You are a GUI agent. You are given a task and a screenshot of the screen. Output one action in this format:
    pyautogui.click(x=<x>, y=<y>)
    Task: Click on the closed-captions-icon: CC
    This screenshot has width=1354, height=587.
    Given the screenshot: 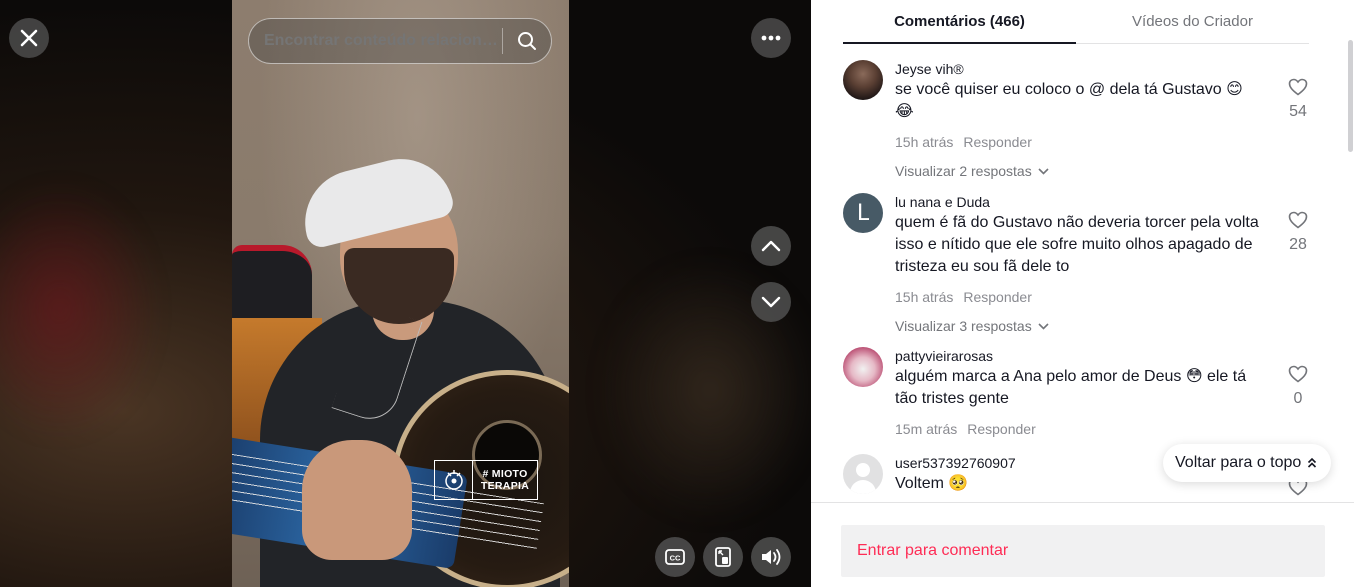 What is the action you would take?
    pyautogui.click(x=675, y=557)
    